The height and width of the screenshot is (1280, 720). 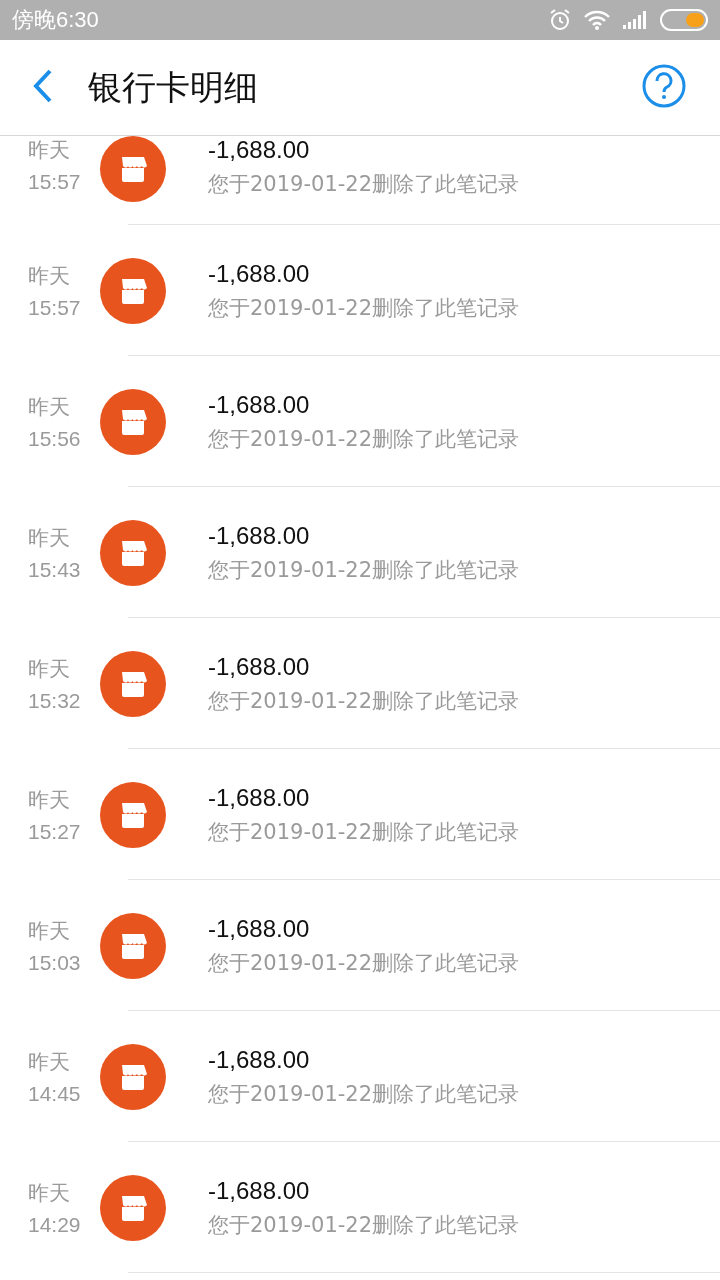 What do you see at coordinates (55, 831) in the screenshot?
I see `transaction-time: 15:27` at bounding box center [55, 831].